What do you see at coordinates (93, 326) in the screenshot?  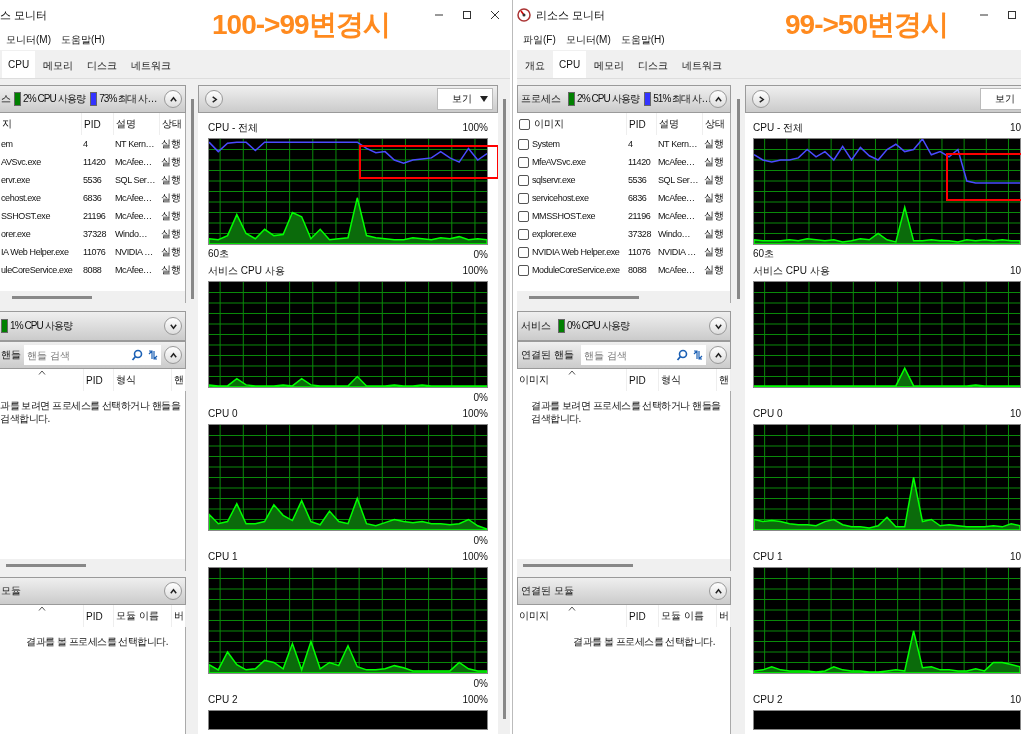 I see `section-header: 1% CPU 사용량` at bounding box center [93, 326].